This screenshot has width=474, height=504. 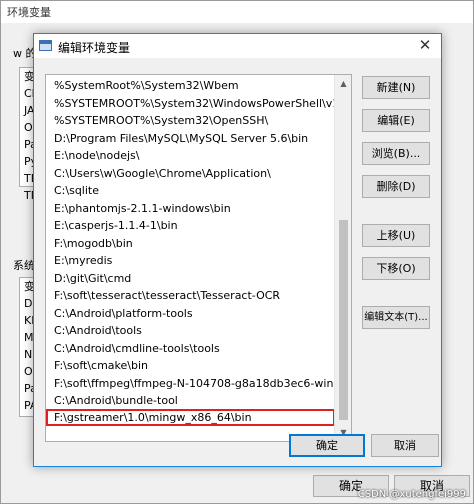 I want to click on move-down-button: 下移(O), so click(x=396, y=268).